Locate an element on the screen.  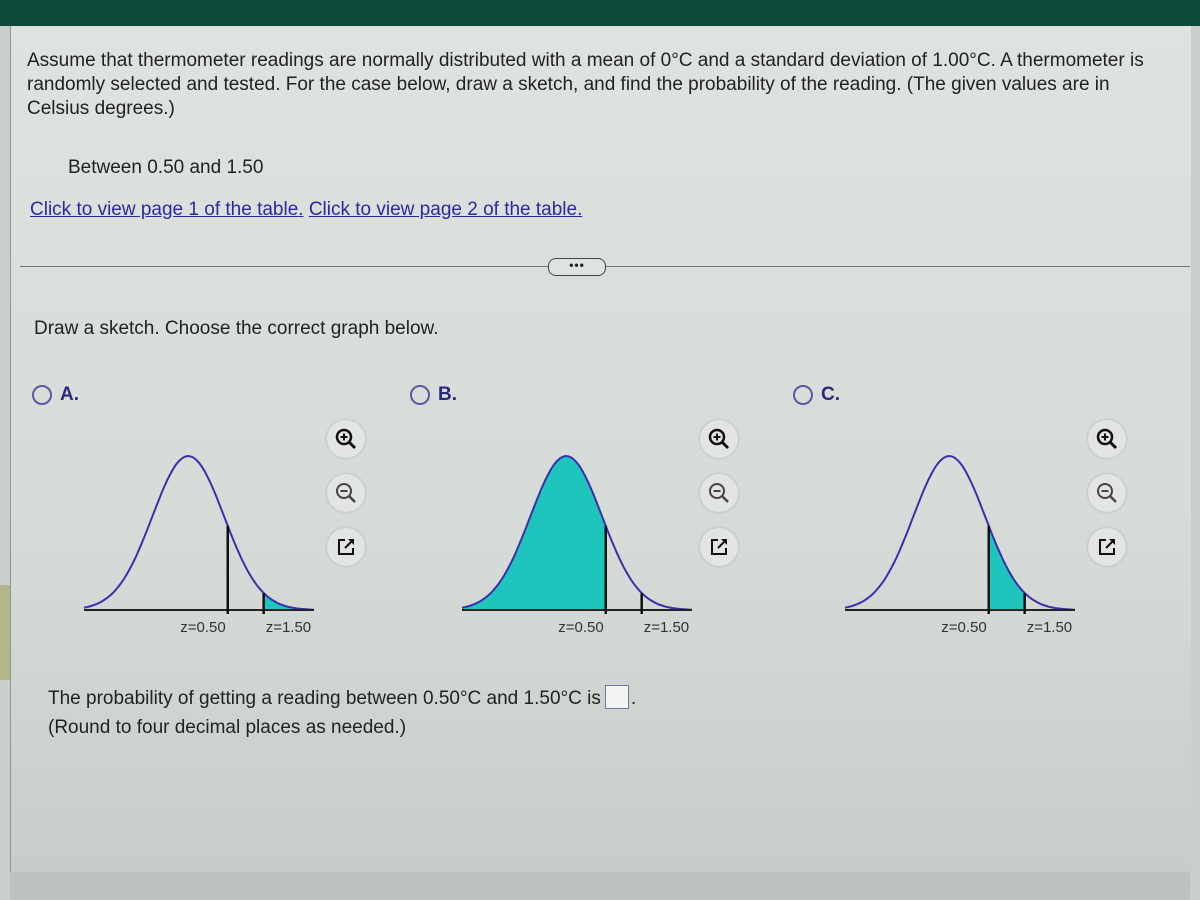
option-c-tools is located at coordinates (1107, 493).